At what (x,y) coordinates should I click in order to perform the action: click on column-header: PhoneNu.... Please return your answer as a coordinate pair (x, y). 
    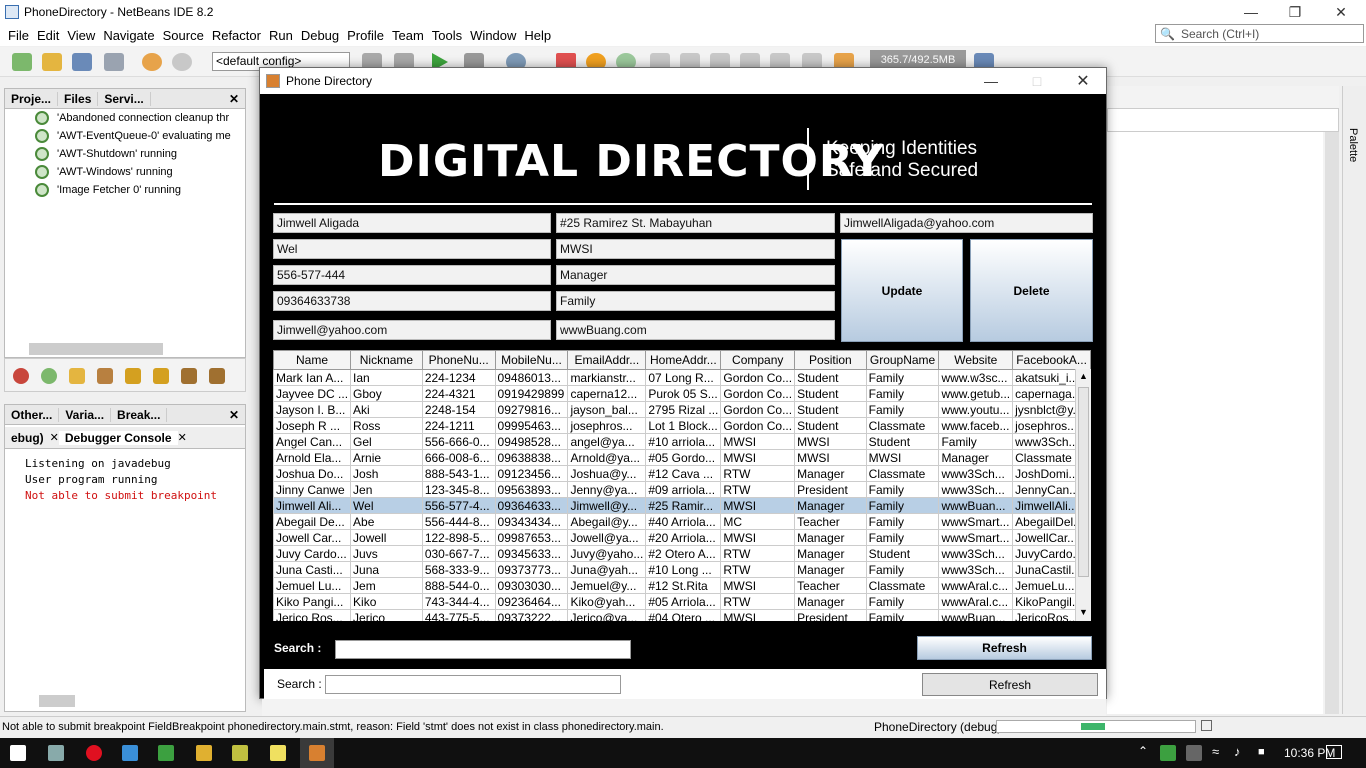
    Looking at the image, I should click on (458, 360).